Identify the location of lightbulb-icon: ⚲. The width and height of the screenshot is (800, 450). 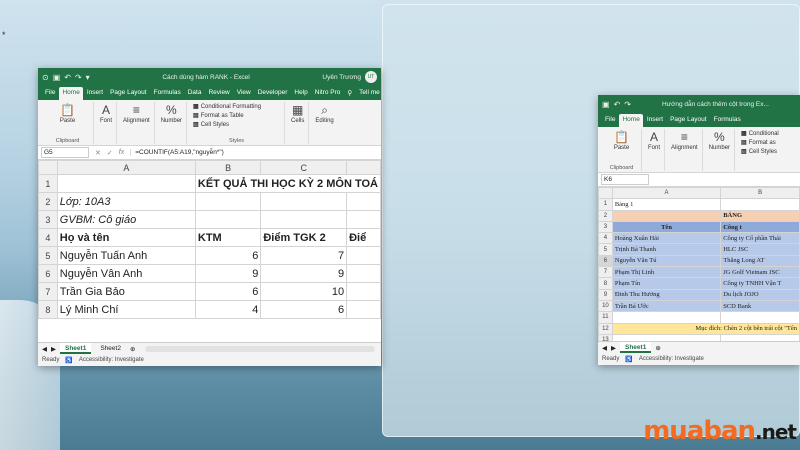
(349, 93).